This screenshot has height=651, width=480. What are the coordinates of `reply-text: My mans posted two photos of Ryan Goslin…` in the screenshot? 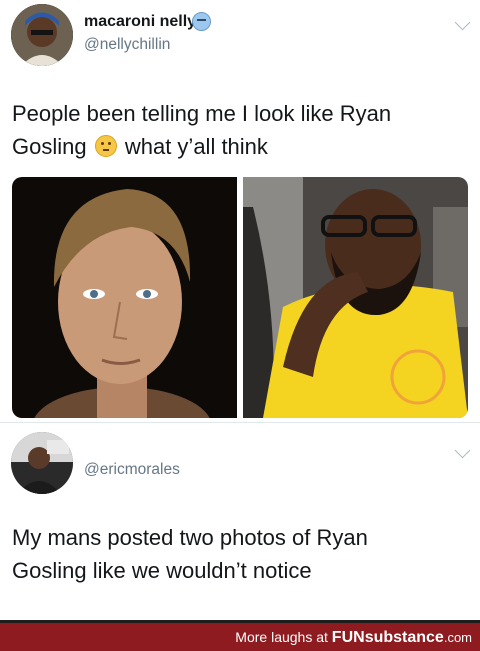 It's located at (239, 554).